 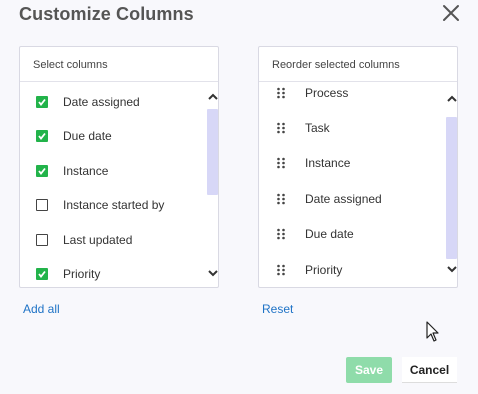 I want to click on reorder-item-label: Task, so click(x=317, y=128).